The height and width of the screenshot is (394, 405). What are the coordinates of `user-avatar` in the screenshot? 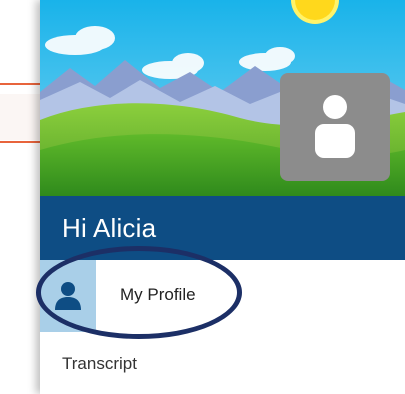 It's located at (335, 127).